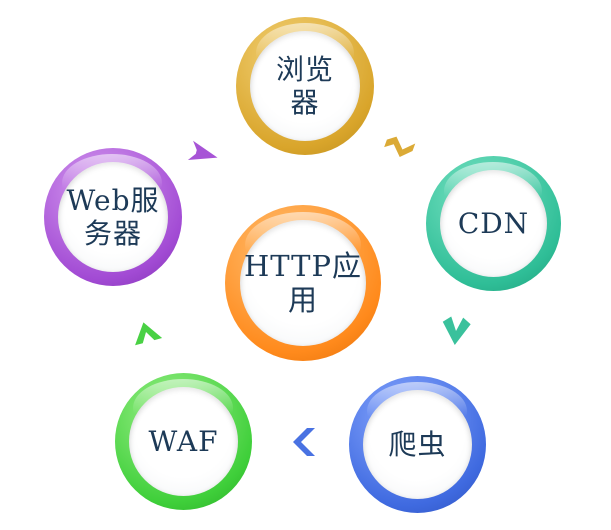 This screenshot has width=611, height=530. I want to click on node-crawler: 爬虫, so click(417, 444).